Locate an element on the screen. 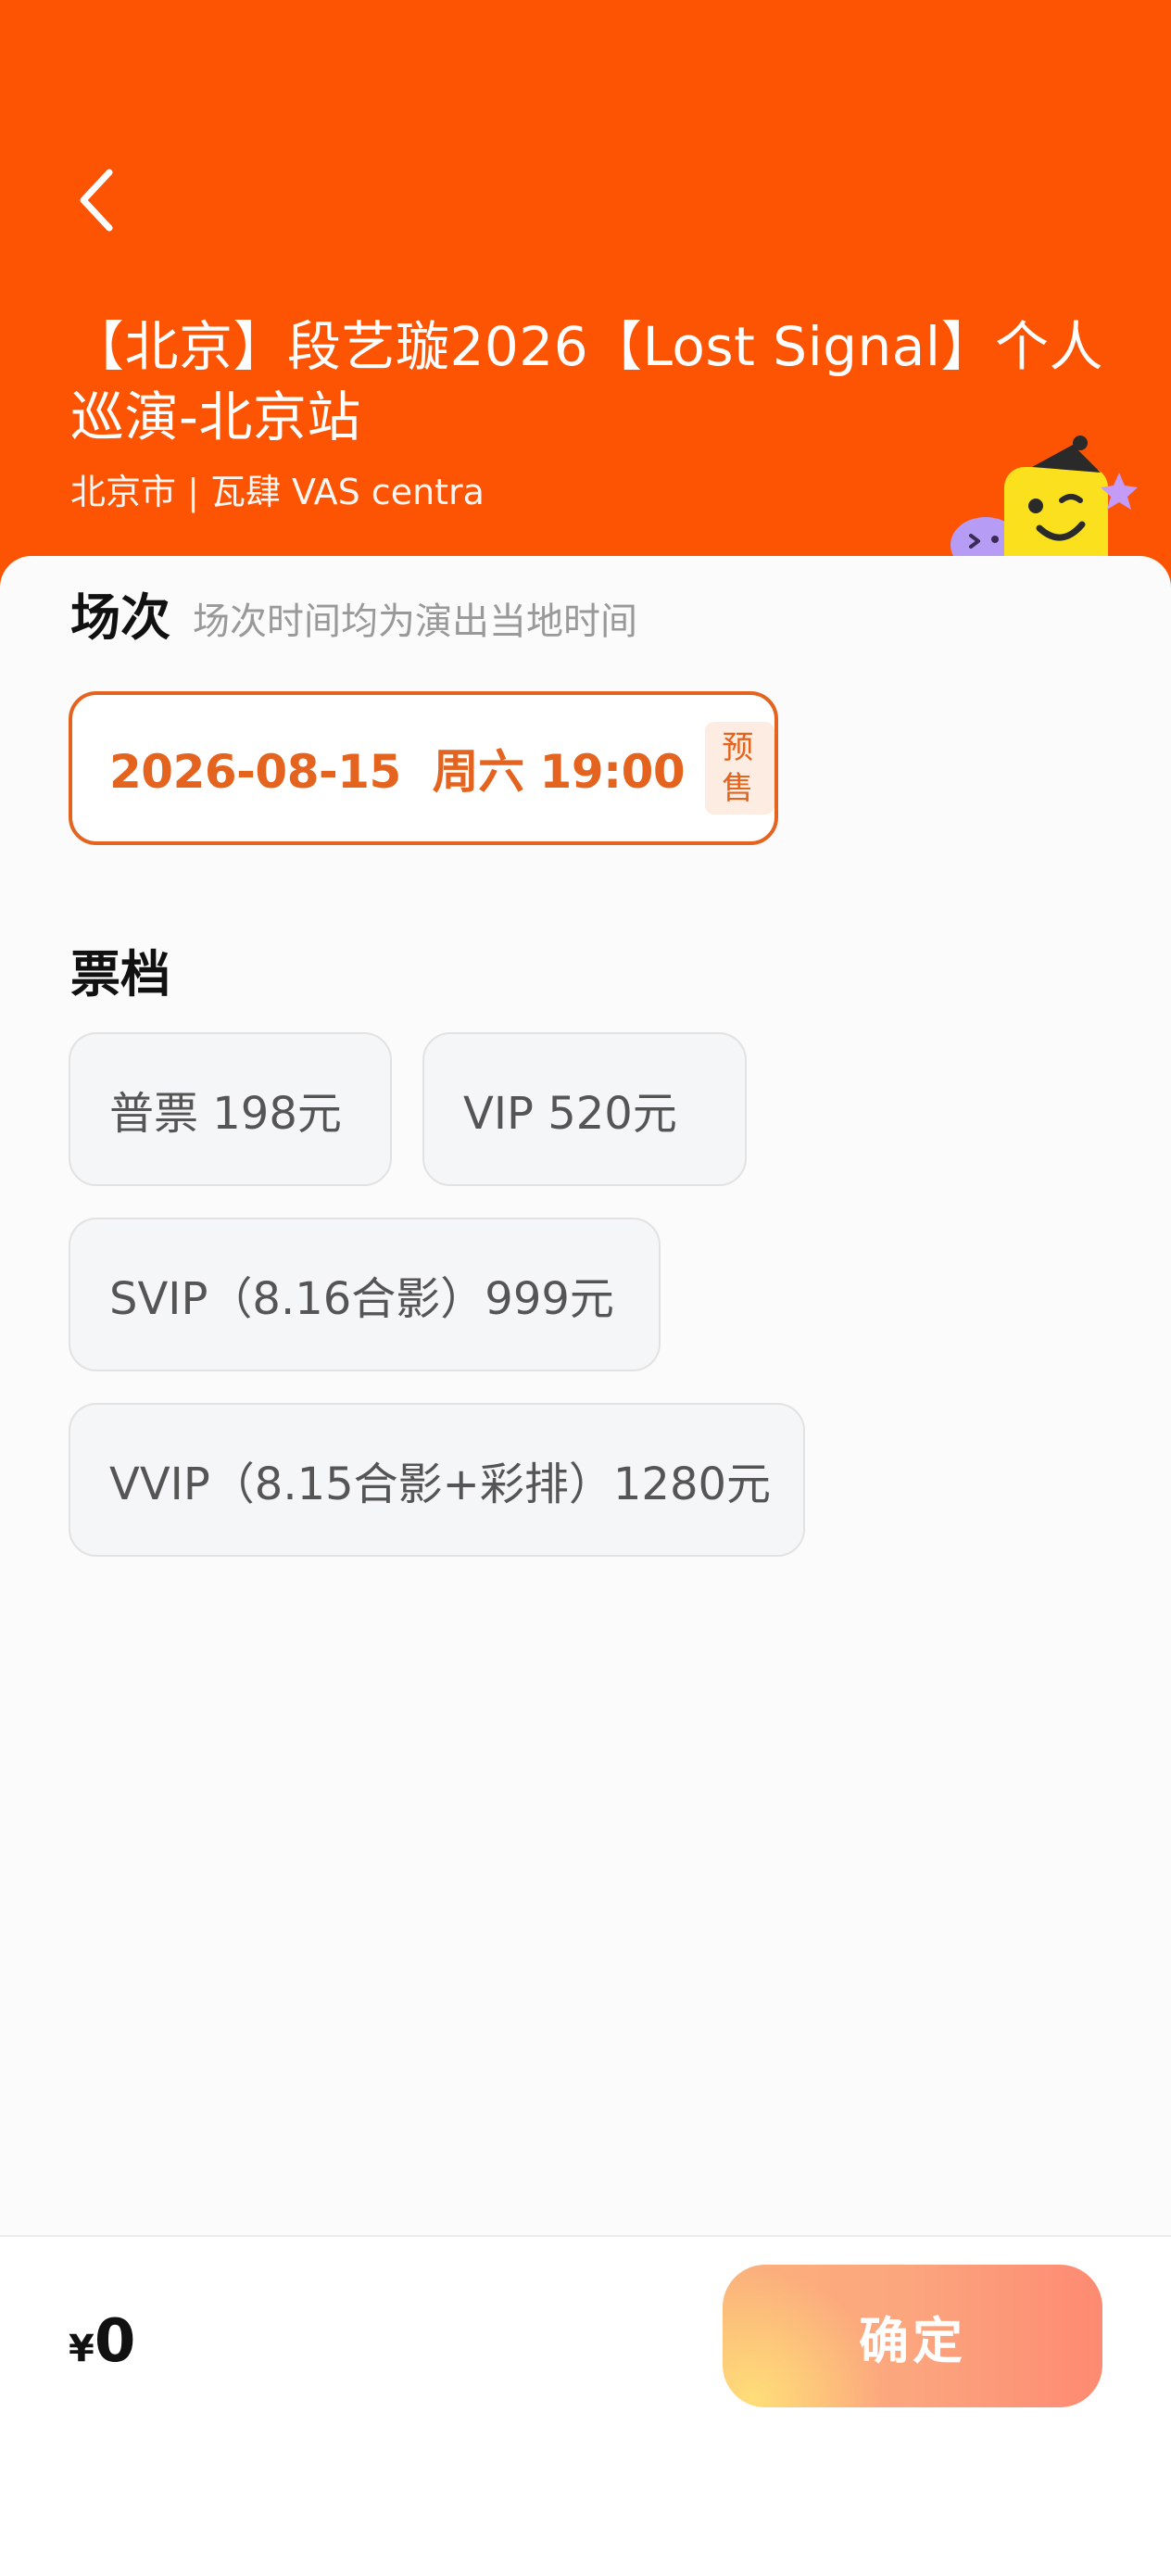 The image size is (1171, 2576). confirm-button: 确定 is located at coordinates (913, 2336).